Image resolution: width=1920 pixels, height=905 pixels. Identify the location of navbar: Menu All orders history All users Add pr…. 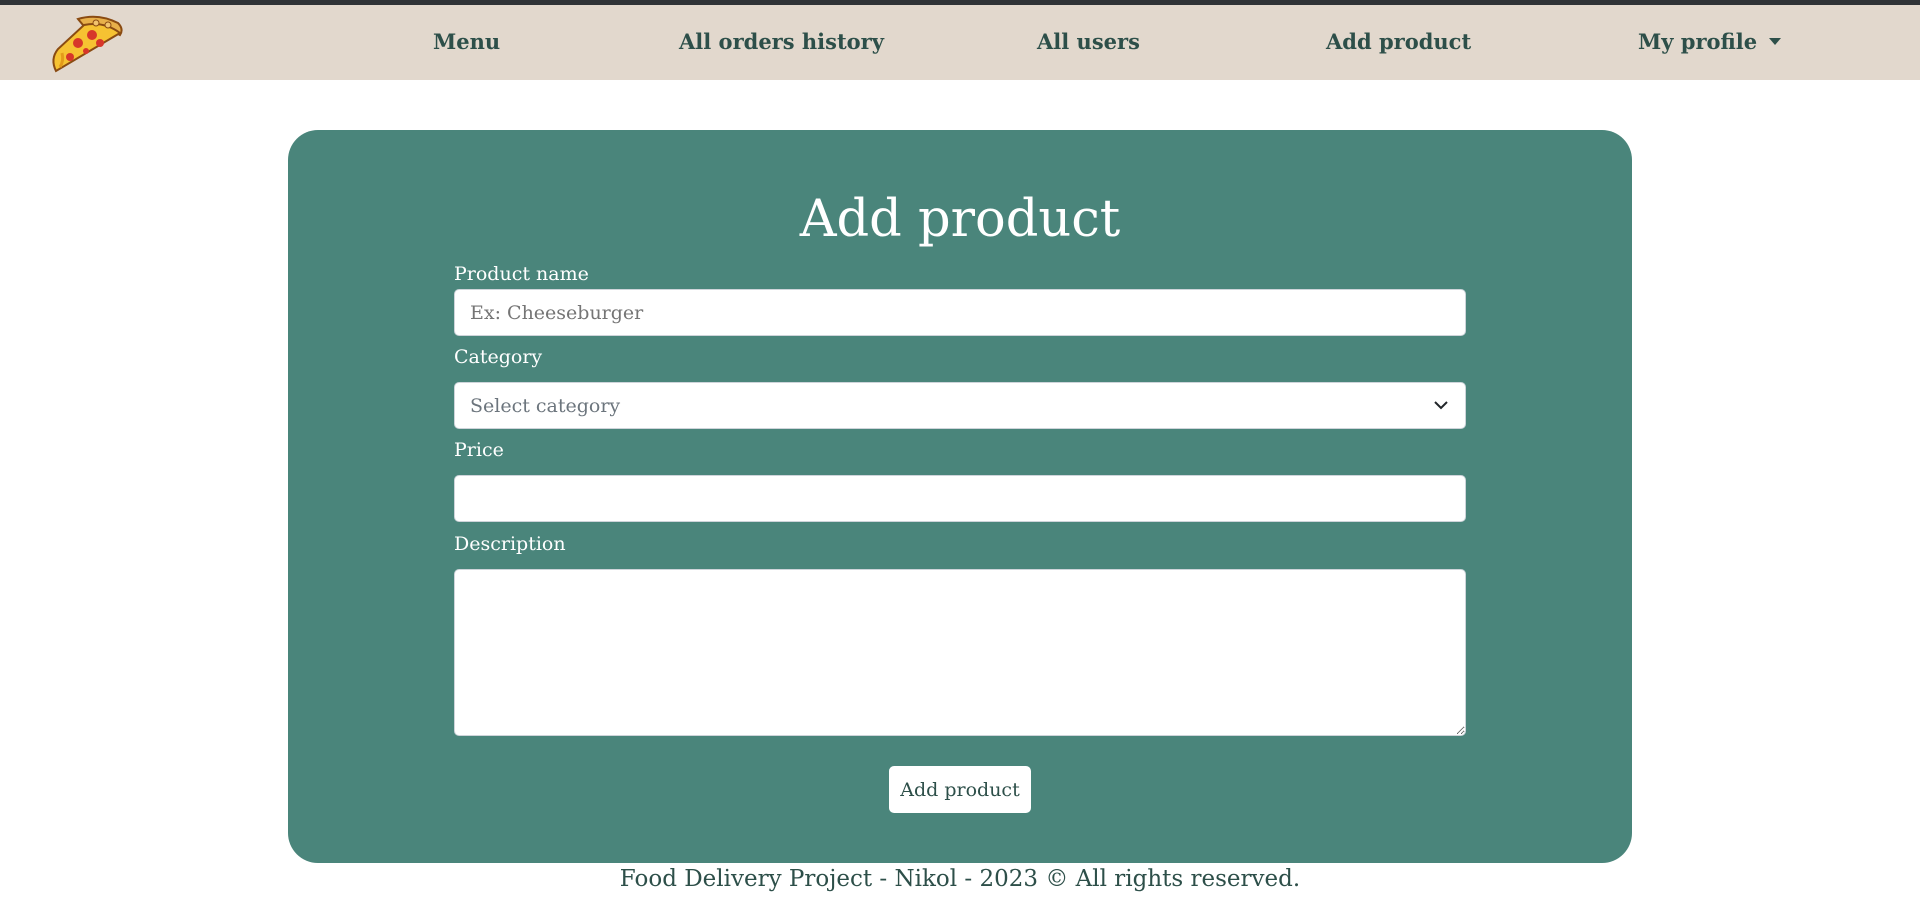
(960, 42).